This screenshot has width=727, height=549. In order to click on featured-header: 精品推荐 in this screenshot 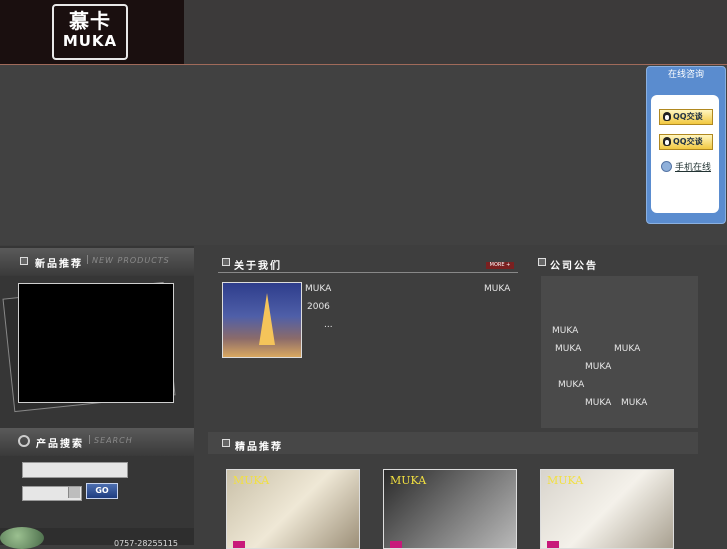, I will do `click(453, 443)`.